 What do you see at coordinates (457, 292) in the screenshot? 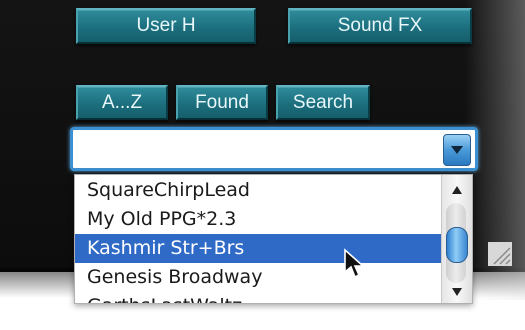
I see `arrow-down-icon` at bounding box center [457, 292].